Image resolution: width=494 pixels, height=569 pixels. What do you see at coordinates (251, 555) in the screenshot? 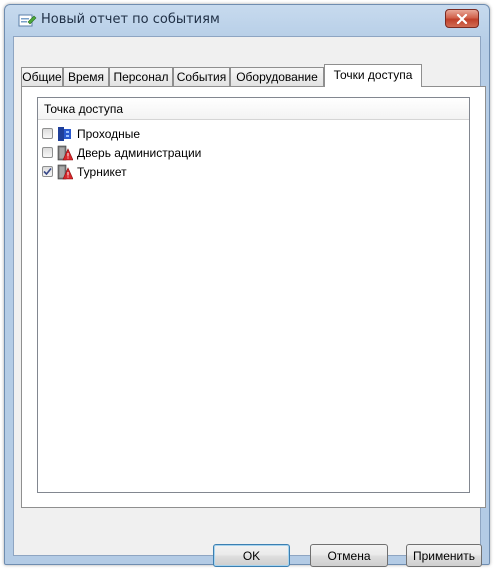
I see `ok-button: OK` at bounding box center [251, 555].